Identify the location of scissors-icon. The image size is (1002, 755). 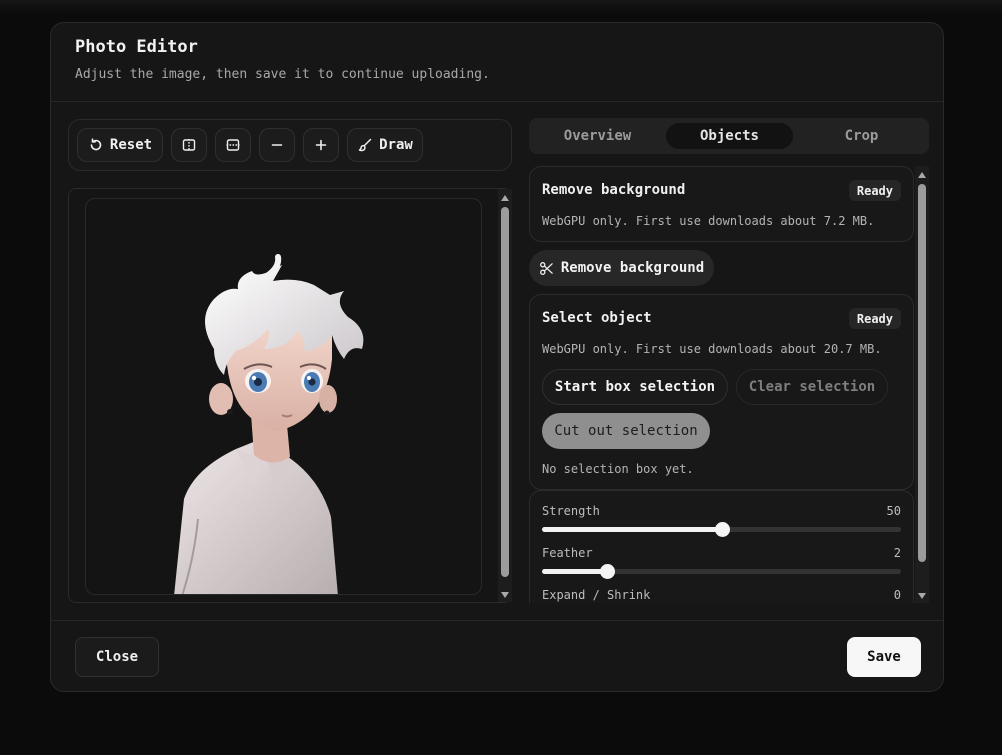
(546, 268).